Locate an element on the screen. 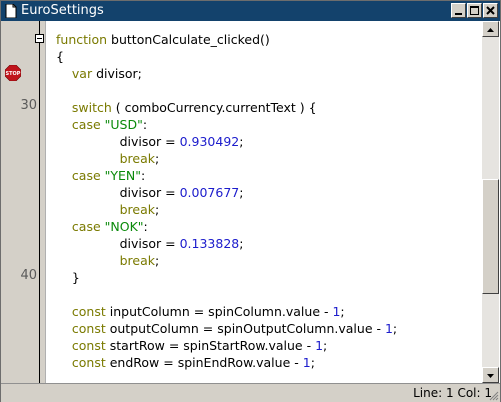 The width and height of the screenshot is (501, 402). code-token-str: "YEN" is located at coordinates (123, 175).